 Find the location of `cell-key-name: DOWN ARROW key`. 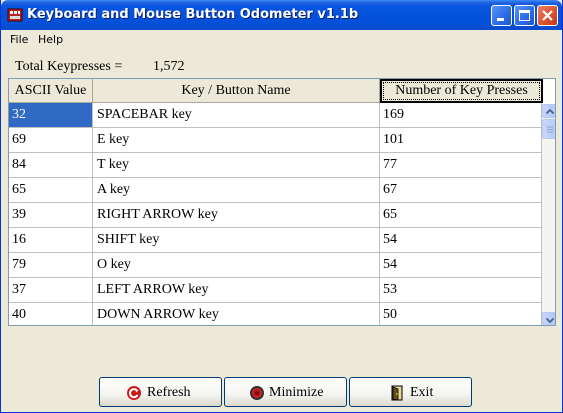

cell-key-name: DOWN ARROW key is located at coordinates (236, 314).